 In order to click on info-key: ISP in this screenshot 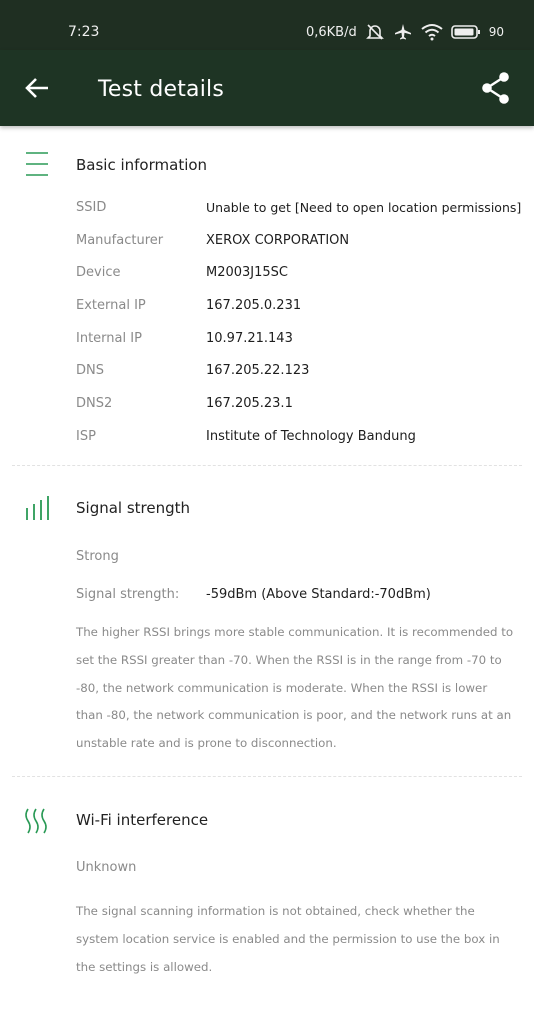, I will do `click(86, 436)`.